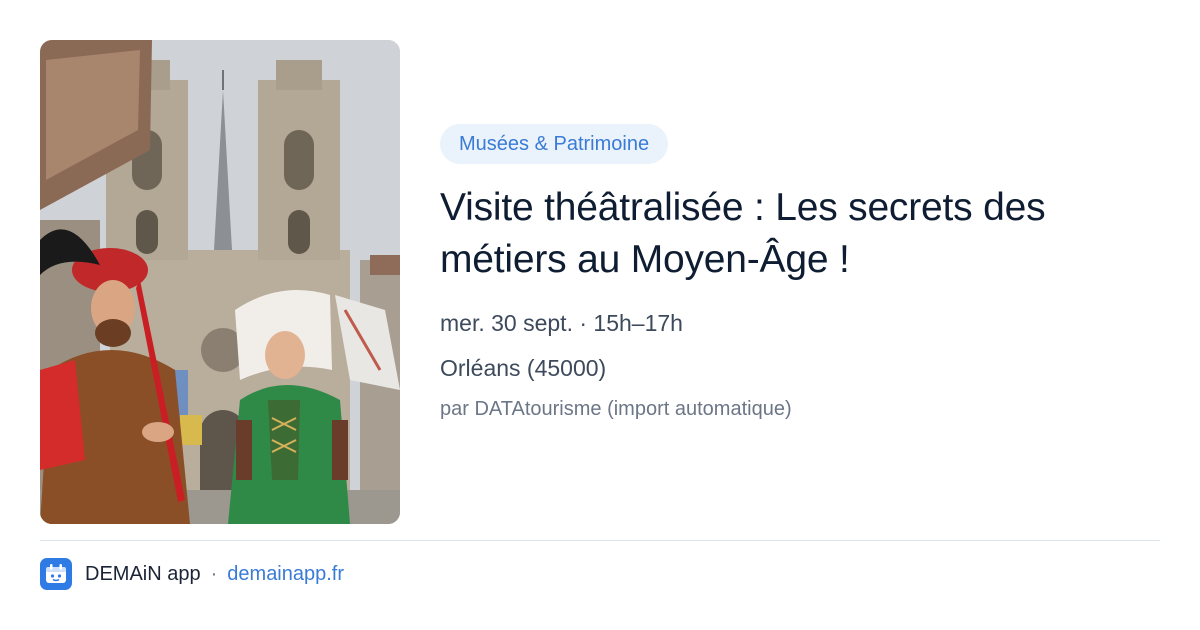 This screenshot has height=630, width=1200. I want to click on event-location: Orléans (45000), so click(523, 368).